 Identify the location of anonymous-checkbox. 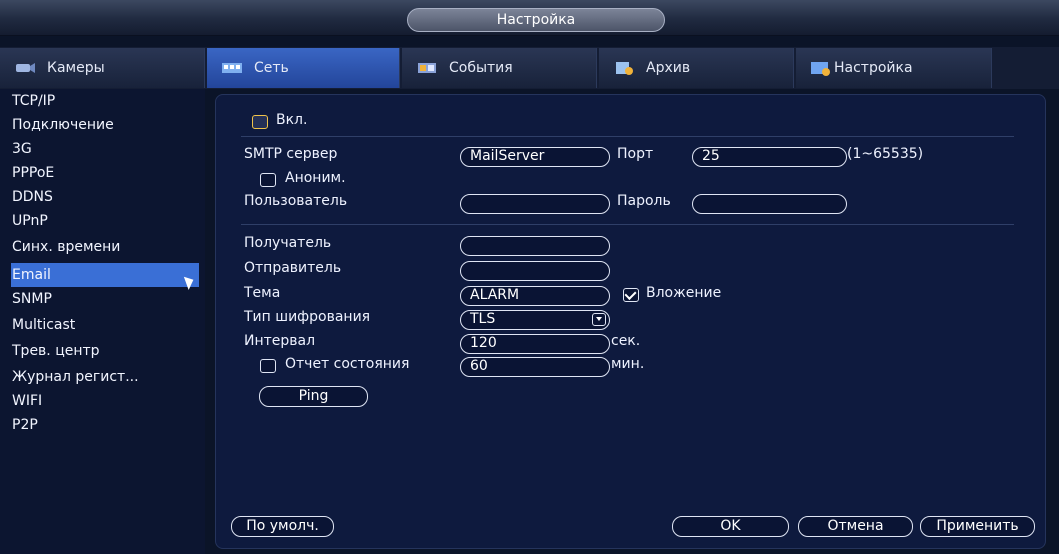
(268, 180).